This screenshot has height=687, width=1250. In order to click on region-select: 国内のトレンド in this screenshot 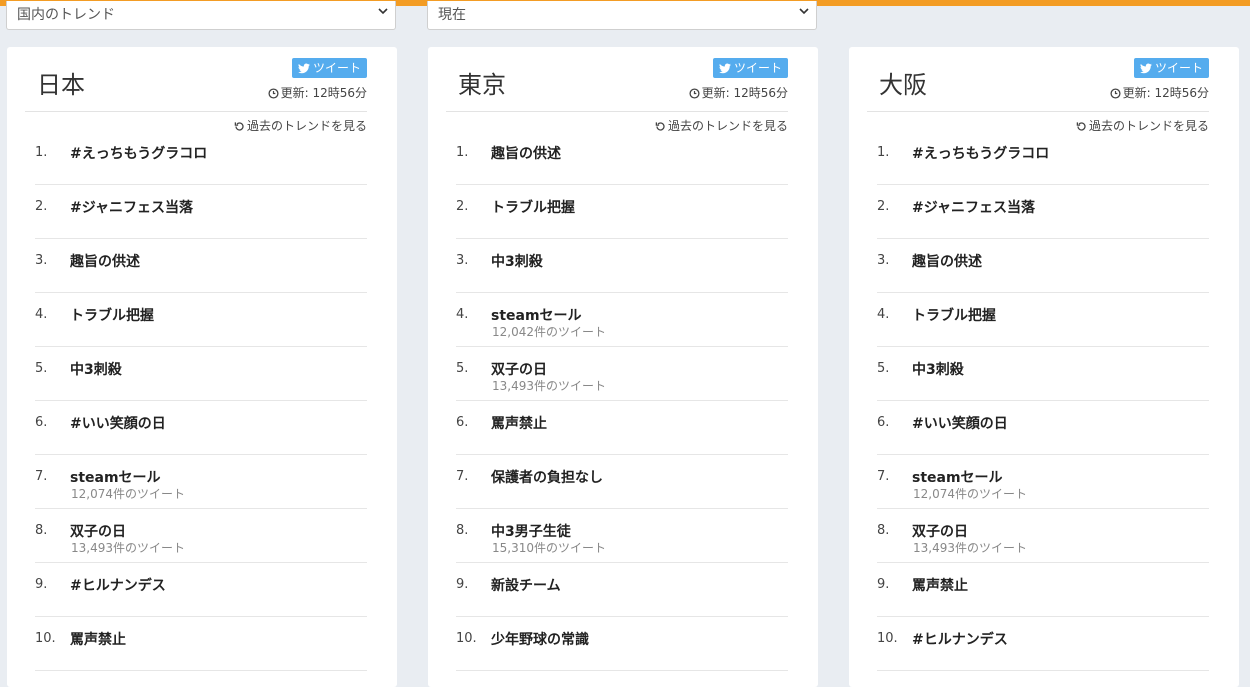, I will do `click(201, 15)`.